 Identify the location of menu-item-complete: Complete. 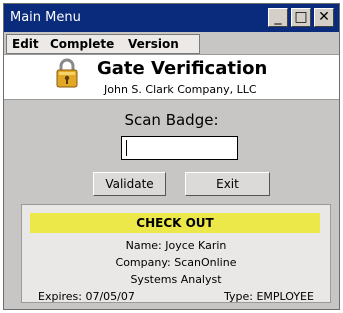
(82, 44).